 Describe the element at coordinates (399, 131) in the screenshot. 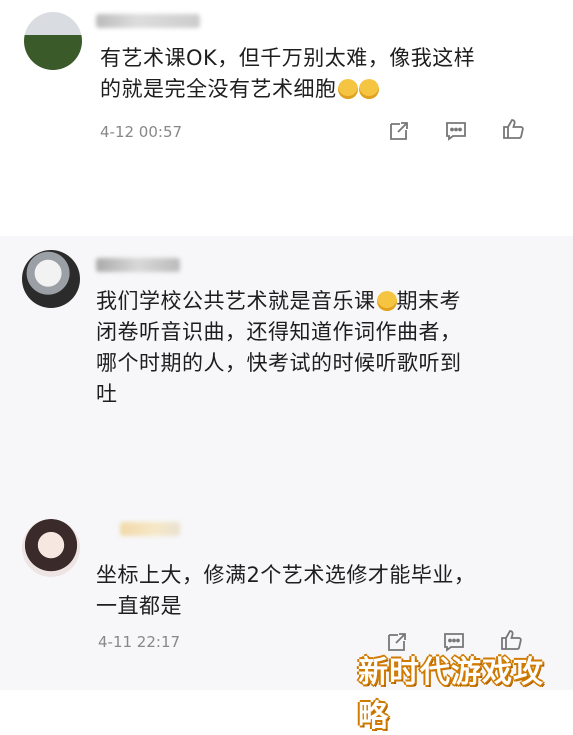

I see `share-icon` at that location.